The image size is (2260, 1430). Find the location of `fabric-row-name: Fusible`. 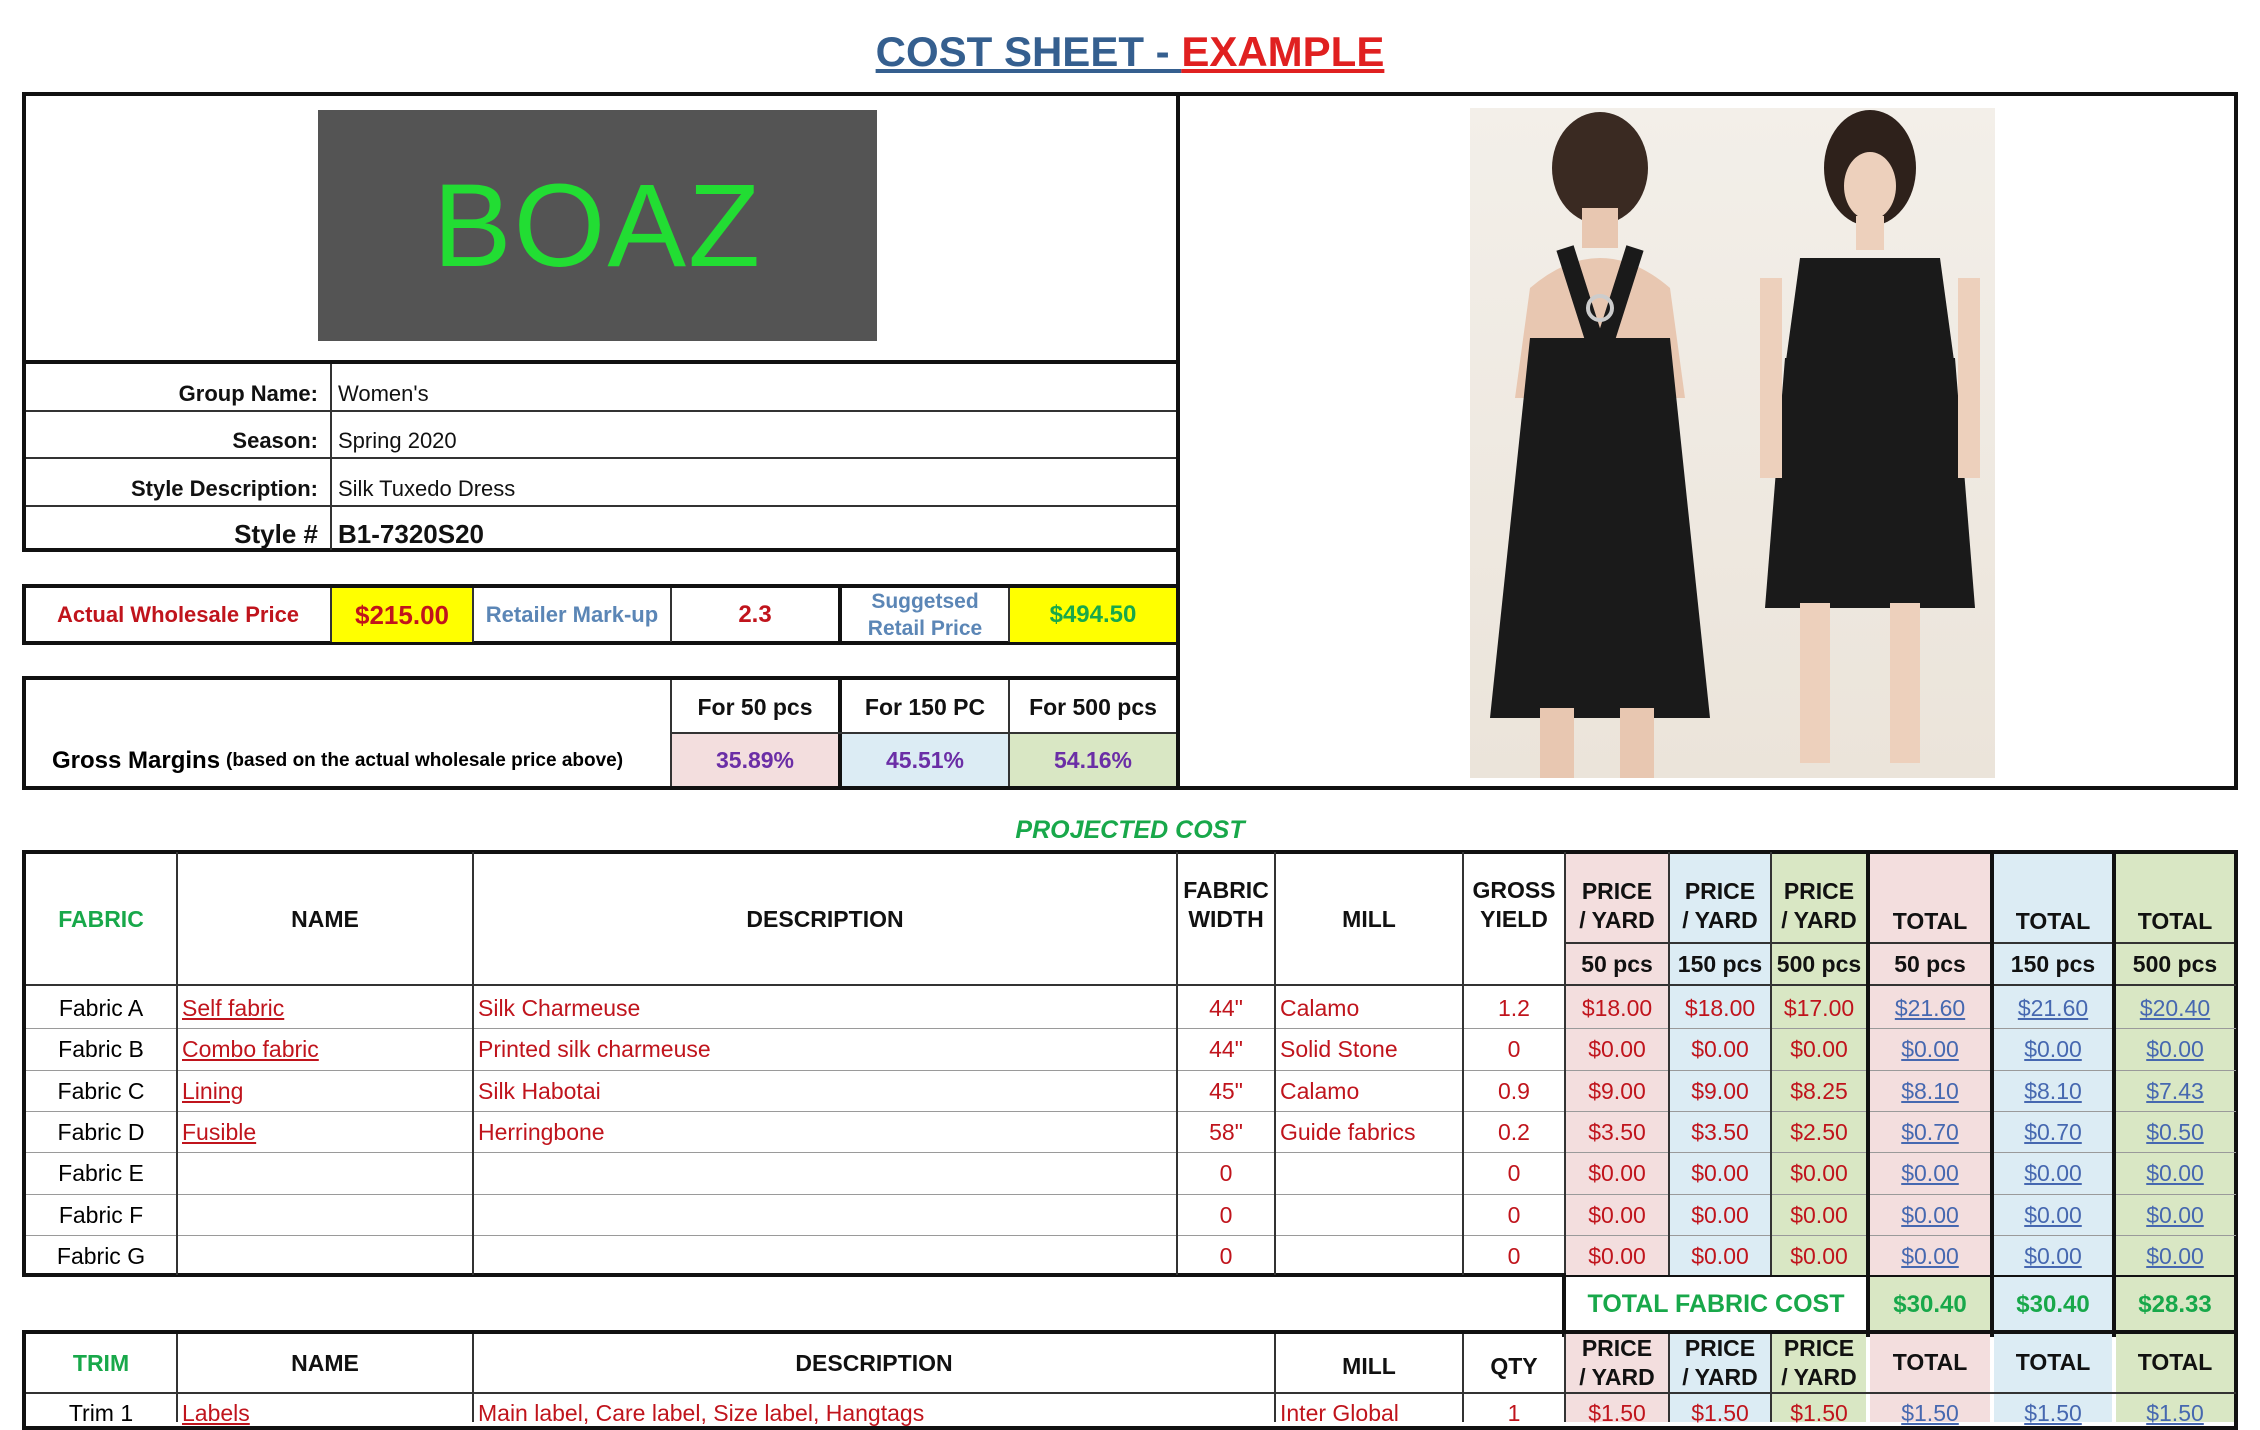

fabric-row-name: Fusible is located at coordinates (327, 1132).